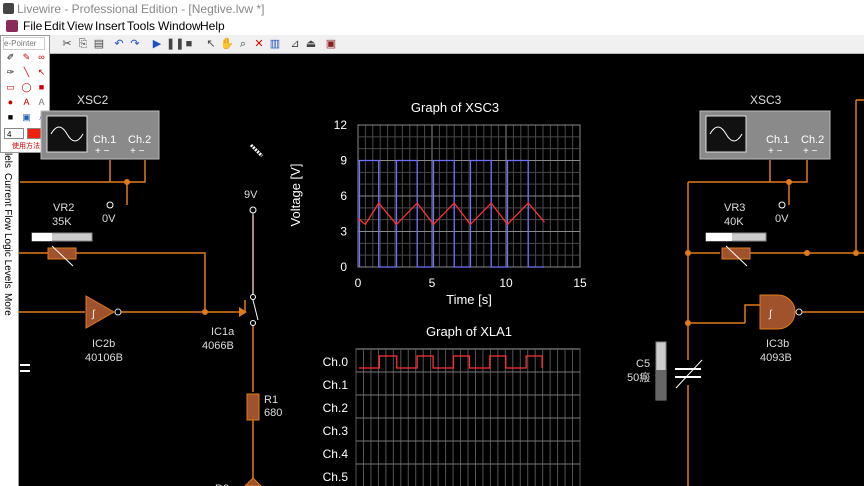  I want to click on ground-right: 0V, so click(782, 213).